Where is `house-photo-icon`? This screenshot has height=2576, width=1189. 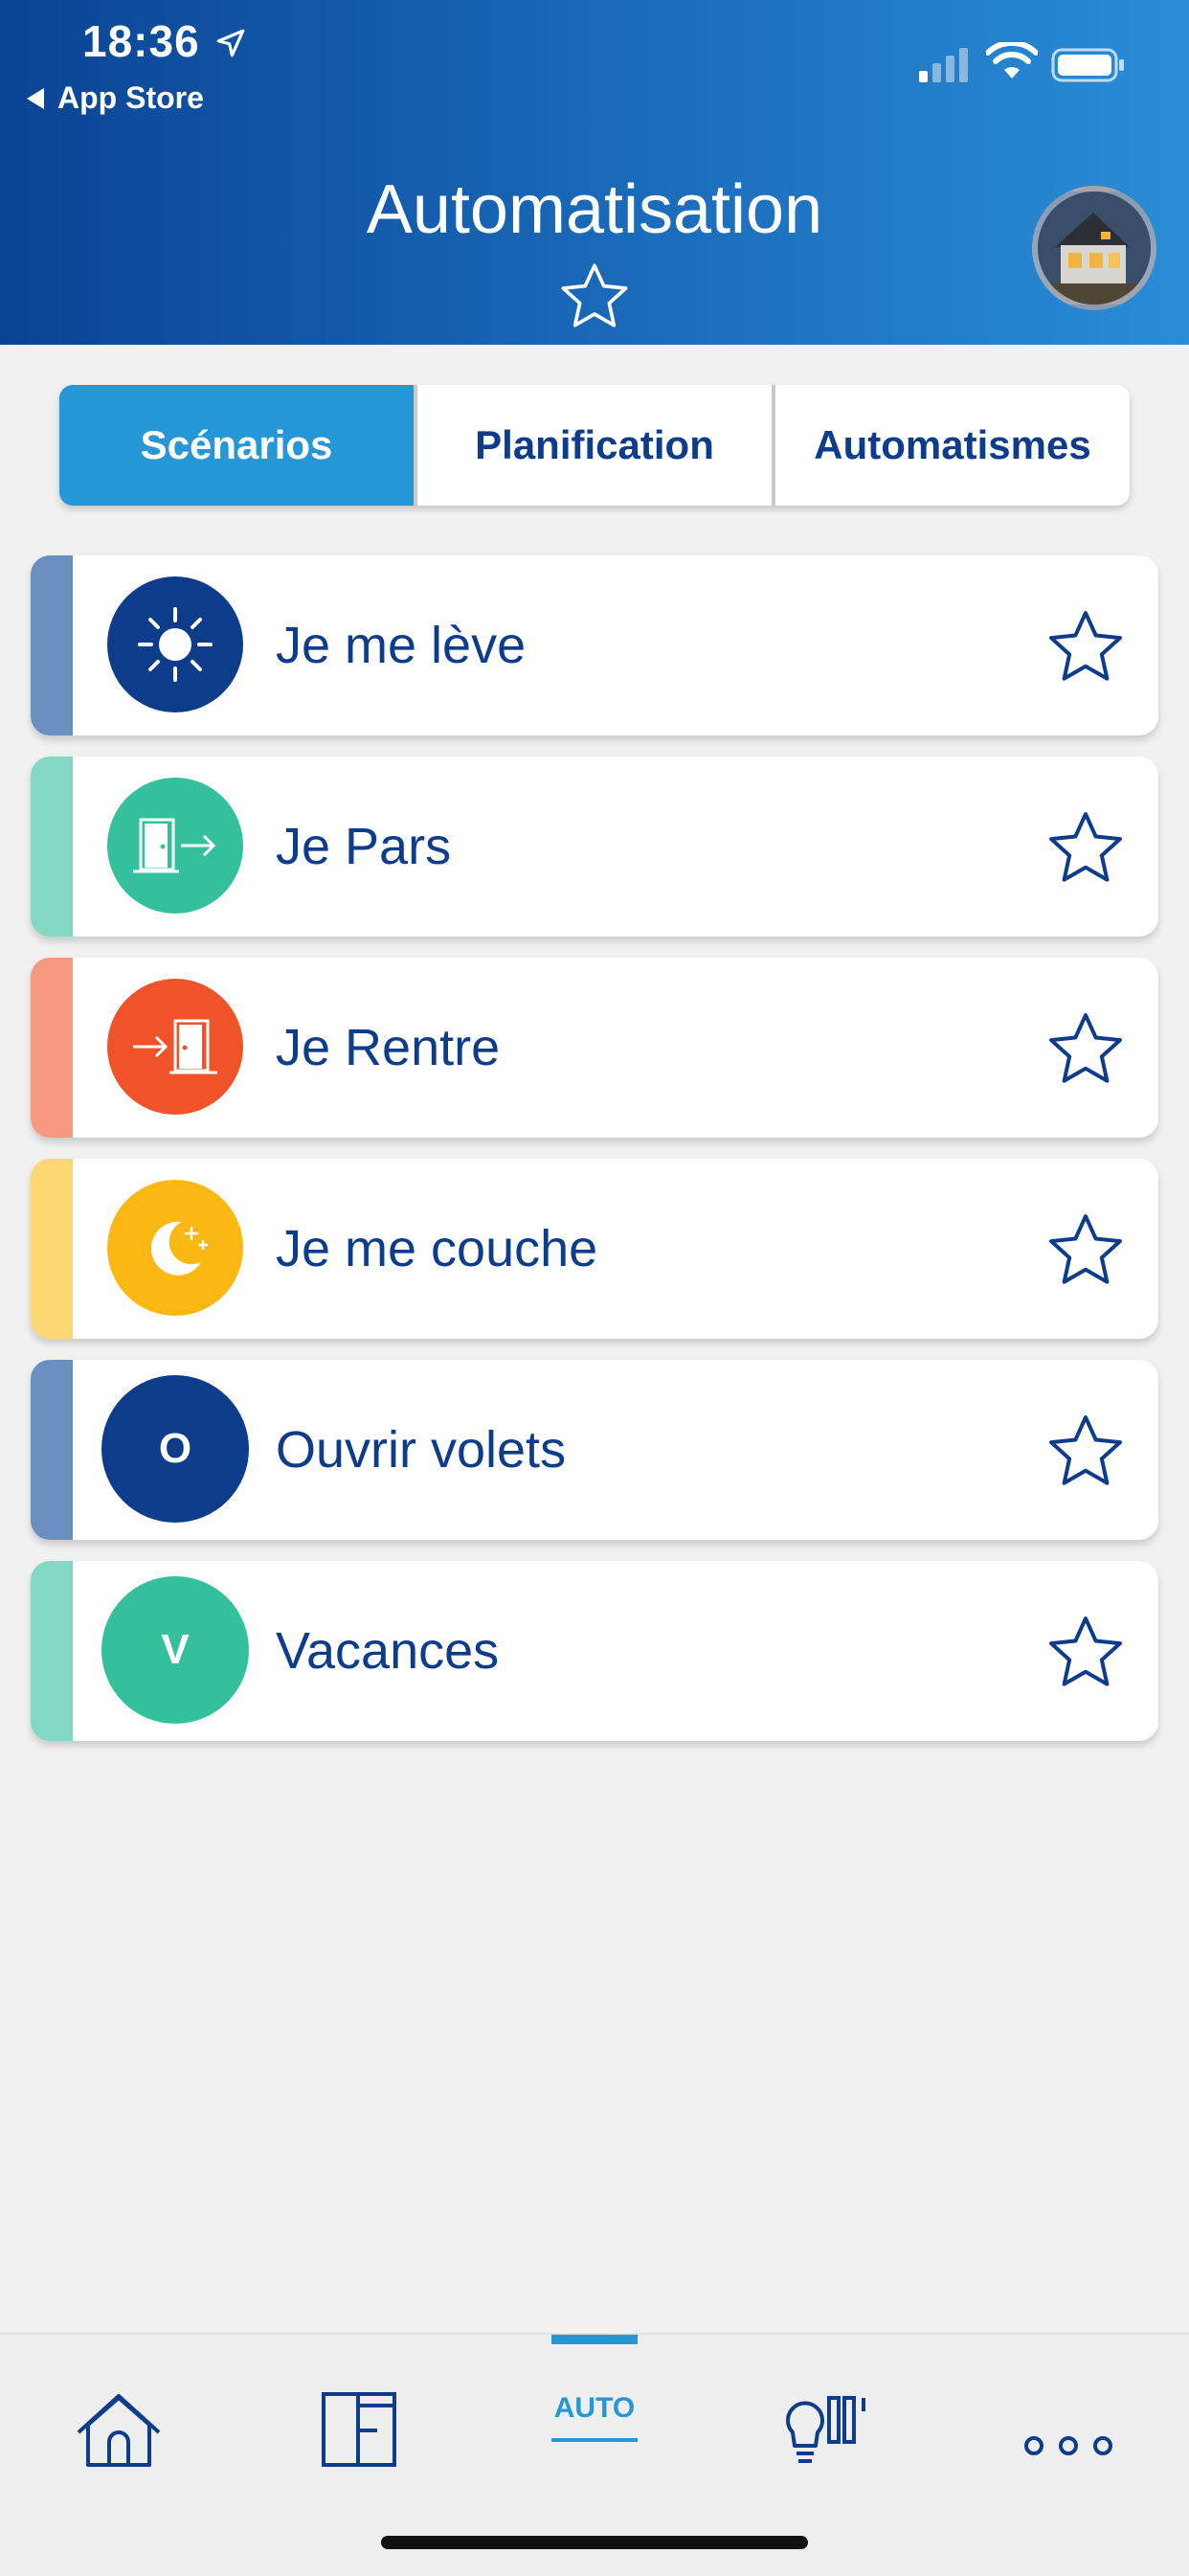 house-photo-icon is located at coordinates (1094, 248).